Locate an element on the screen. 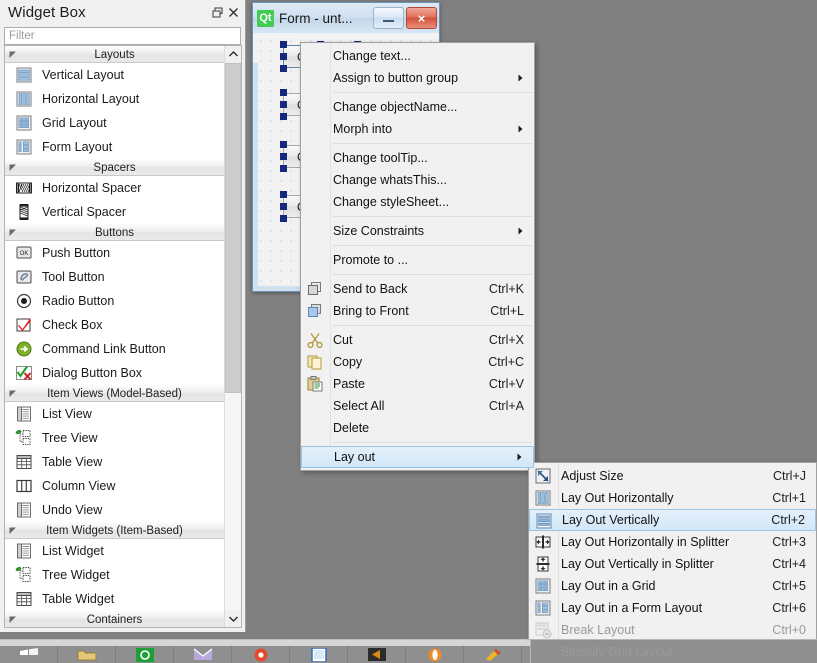 The image size is (817, 663). scroll-down-button is located at coordinates (233, 618).